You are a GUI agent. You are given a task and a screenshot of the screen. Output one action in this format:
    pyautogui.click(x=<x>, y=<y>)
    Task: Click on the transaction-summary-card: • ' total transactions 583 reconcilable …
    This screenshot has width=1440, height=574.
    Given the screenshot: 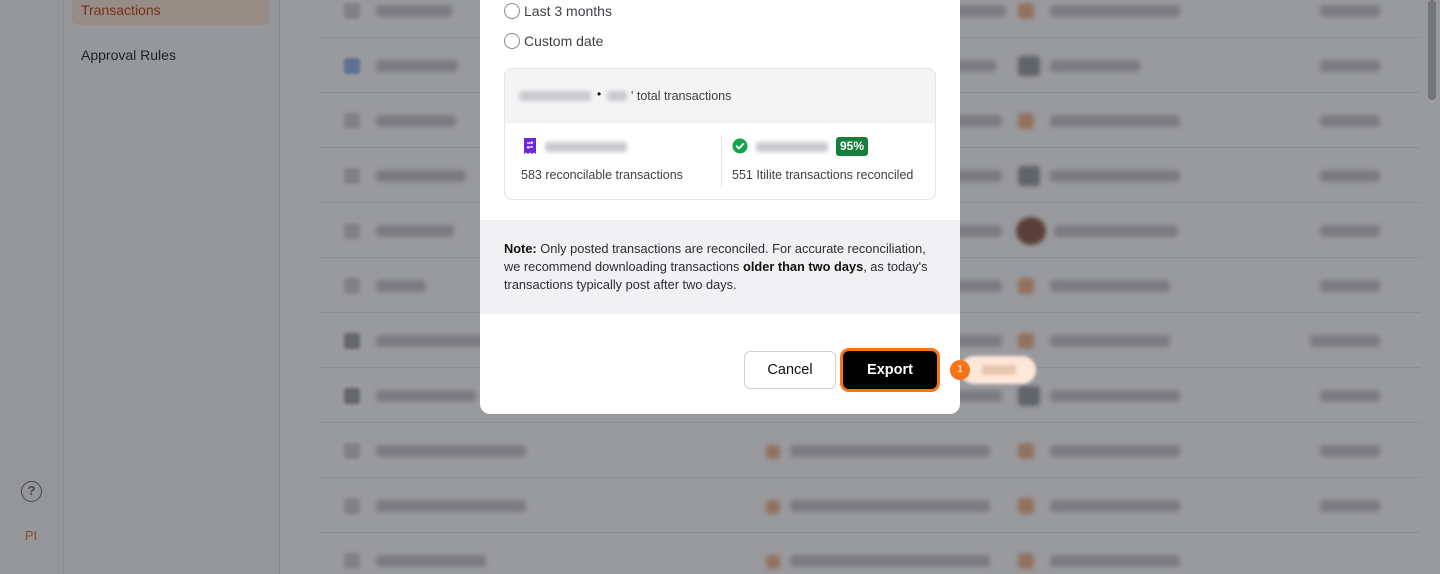 What is the action you would take?
    pyautogui.click(x=720, y=134)
    